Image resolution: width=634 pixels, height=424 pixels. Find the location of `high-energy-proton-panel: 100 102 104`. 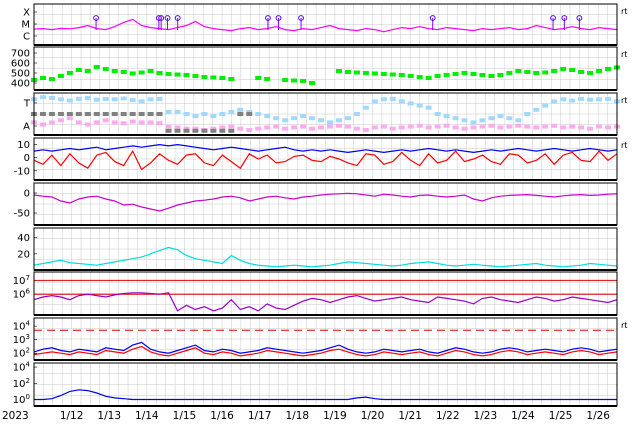

high-energy-proton-panel: 100 102 104 is located at coordinates (315, 384).